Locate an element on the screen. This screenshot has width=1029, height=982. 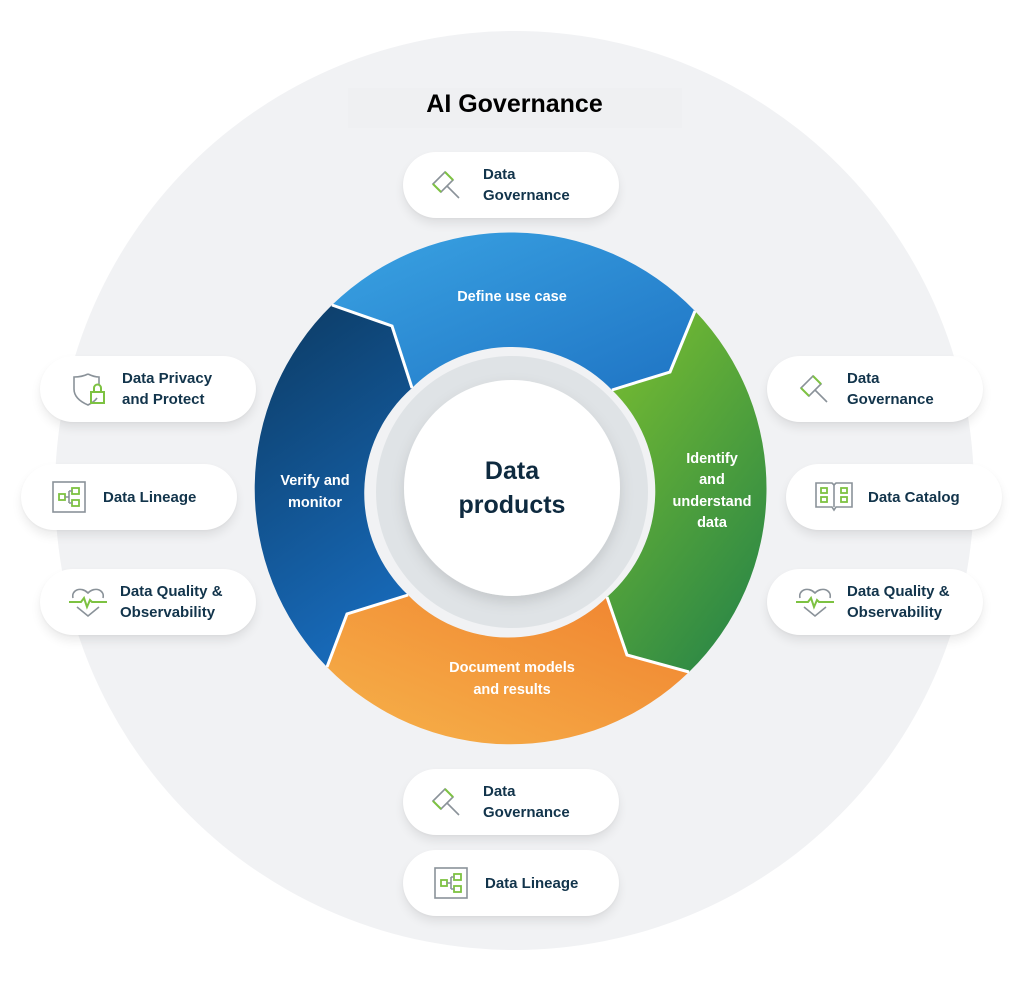
center-label-line2: products is located at coordinates (512, 505).